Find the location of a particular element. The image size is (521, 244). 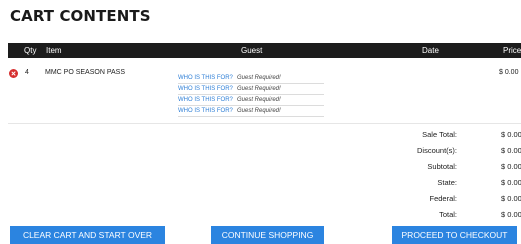

total-value: $ 0.00 is located at coordinates (511, 214).